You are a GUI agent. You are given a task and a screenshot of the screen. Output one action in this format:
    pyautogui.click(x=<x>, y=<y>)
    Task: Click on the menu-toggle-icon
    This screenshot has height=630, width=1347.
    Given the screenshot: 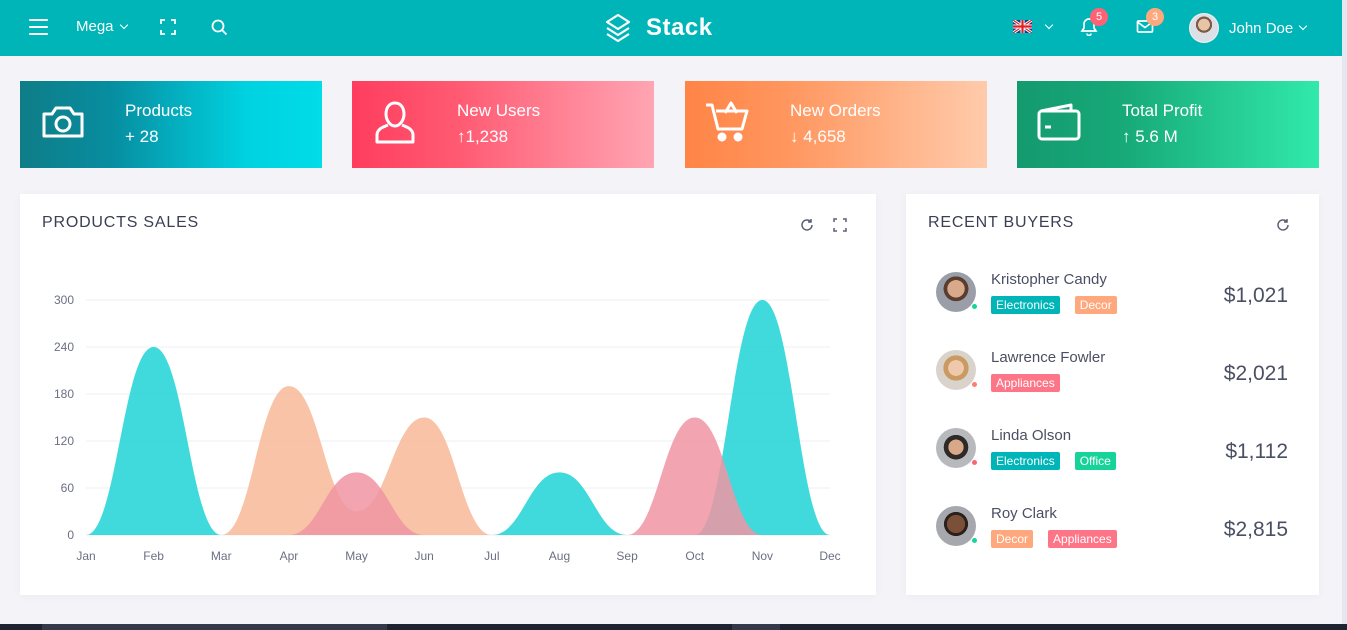 What is the action you would take?
    pyautogui.click(x=38, y=27)
    